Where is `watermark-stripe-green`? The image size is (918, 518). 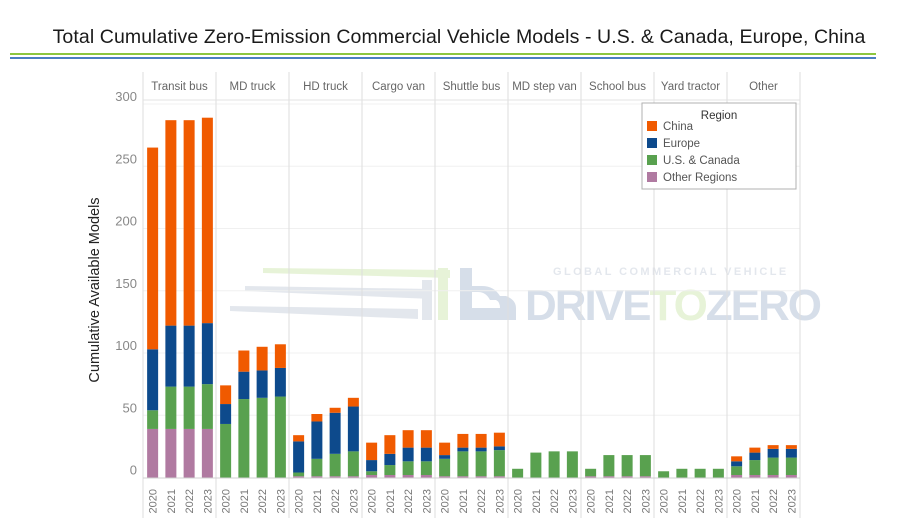 watermark-stripe-green is located at coordinates (356, 273).